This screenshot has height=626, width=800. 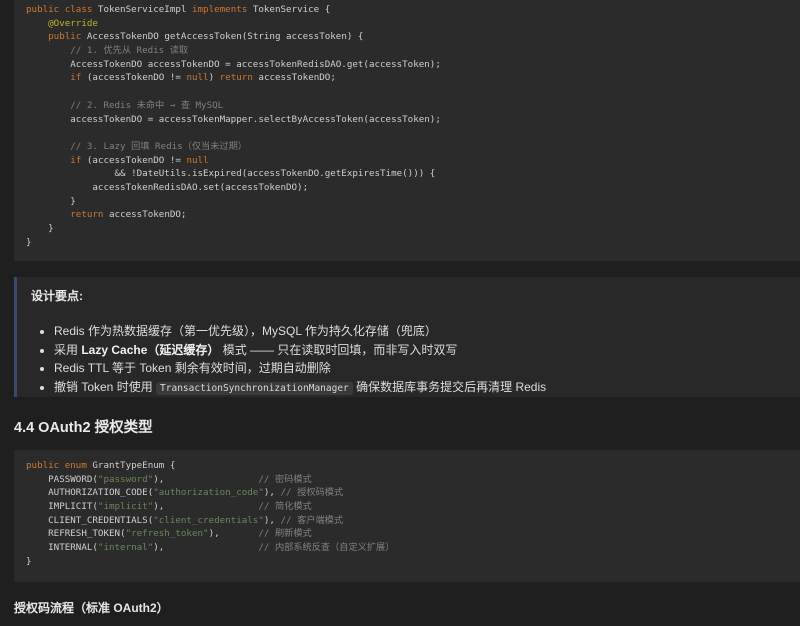 I want to click on note-text: 采用, so click(x=68, y=349).